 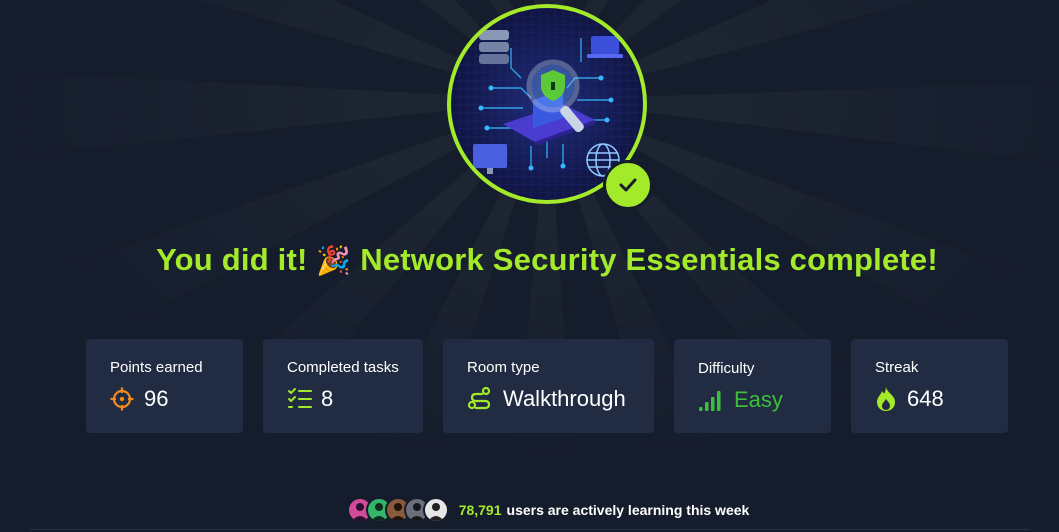 I want to click on learner-count: 78,791, so click(x=480, y=510).